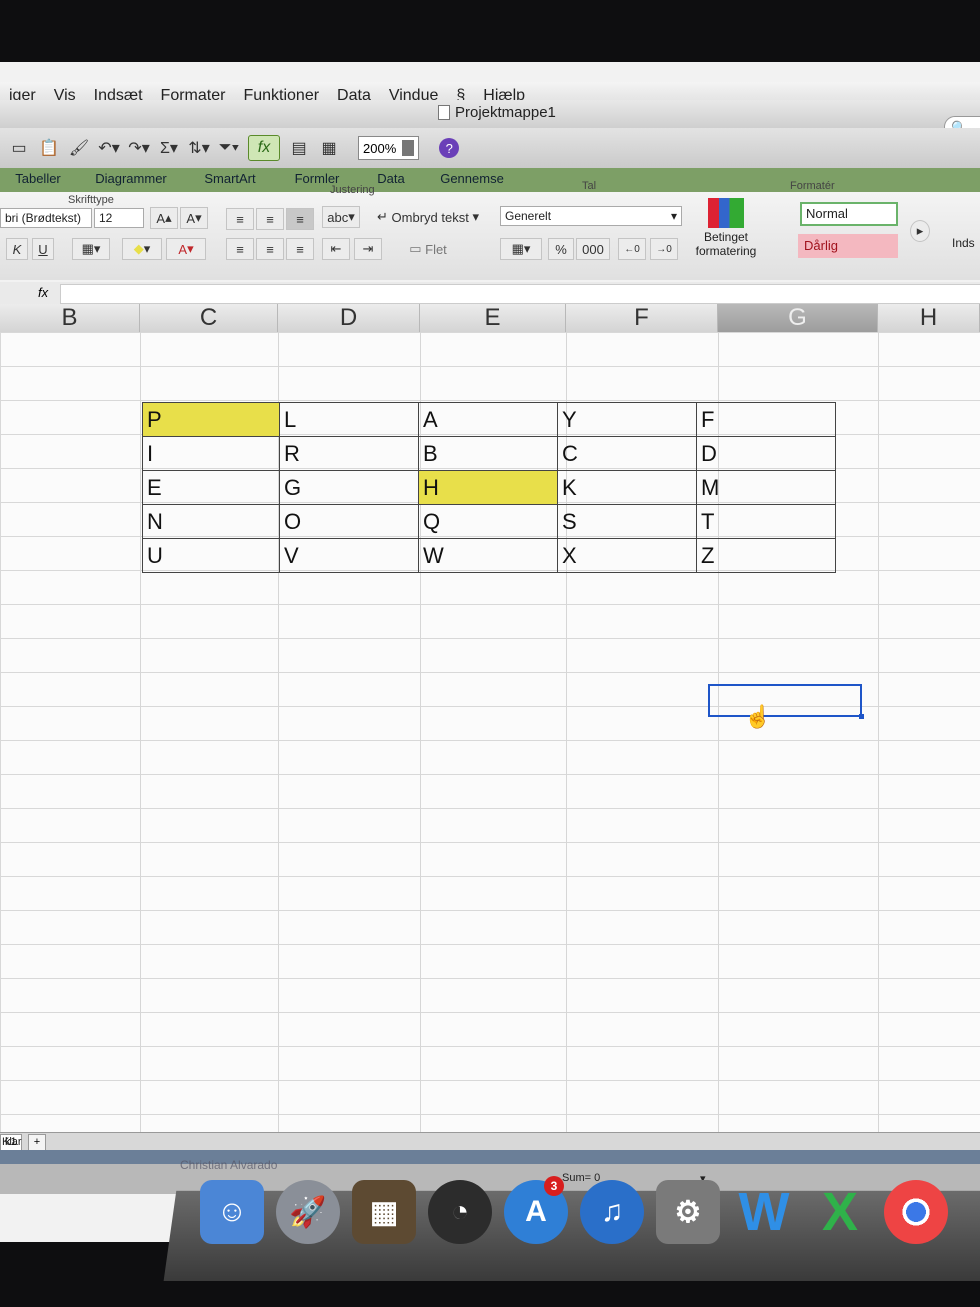 The image size is (980, 1307). I want to click on app-store-icon: A 3, so click(536, 1210).